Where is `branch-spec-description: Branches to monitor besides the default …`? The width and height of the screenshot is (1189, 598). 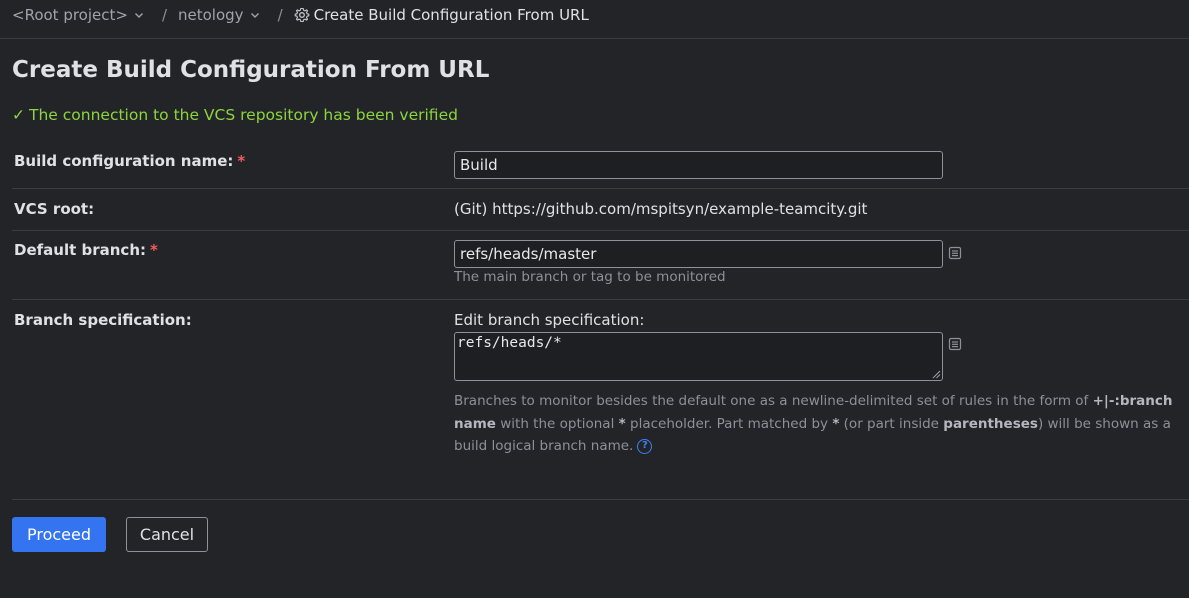 branch-spec-description: Branches to monitor besides the default … is located at coordinates (813, 423).